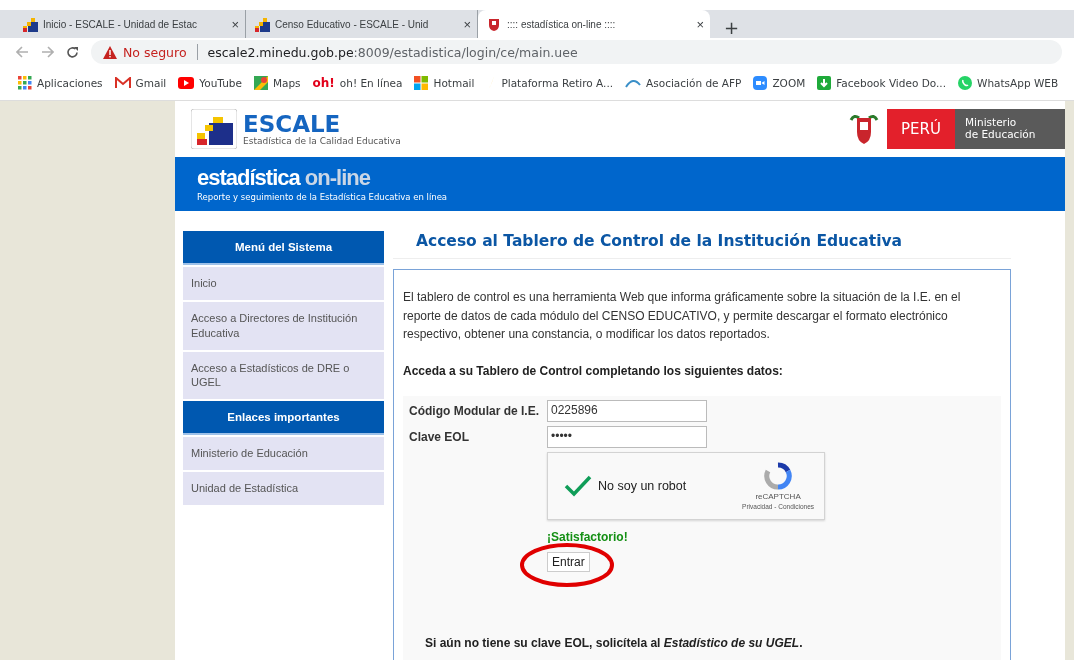 The image size is (1074, 660). What do you see at coordinates (588, 536) in the screenshot?
I see `status-message: ¡Satisfactorio!` at bounding box center [588, 536].